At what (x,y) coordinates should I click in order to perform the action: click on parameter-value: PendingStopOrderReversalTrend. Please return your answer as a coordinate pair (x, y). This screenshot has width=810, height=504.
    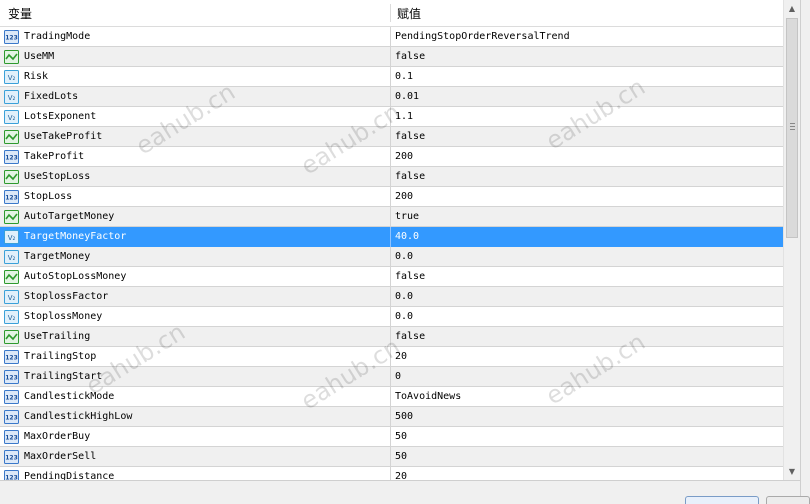
    Looking at the image, I should click on (482, 37).